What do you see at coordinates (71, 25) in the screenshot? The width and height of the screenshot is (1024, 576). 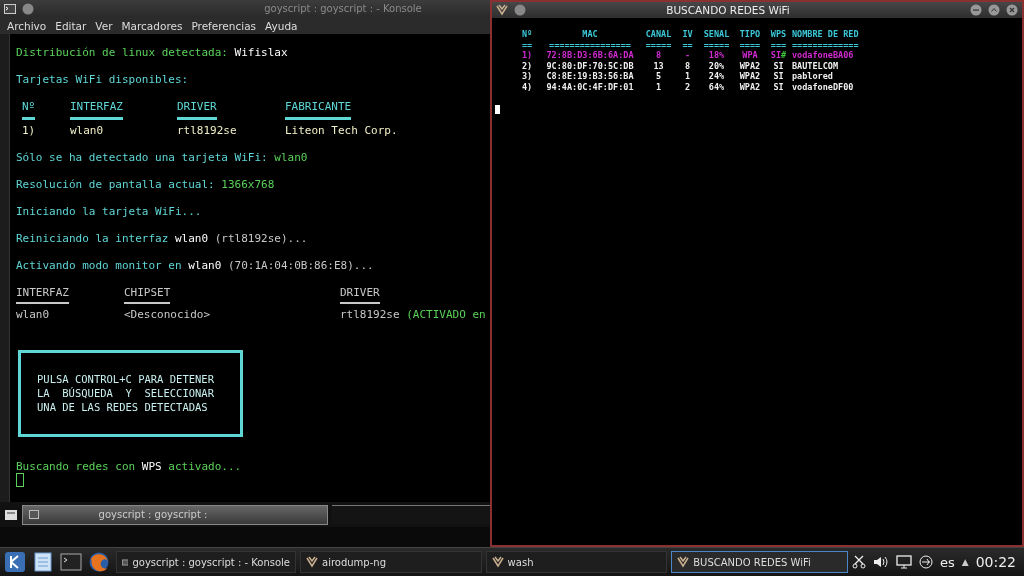 I see `menu-item: Editar` at bounding box center [71, 25].